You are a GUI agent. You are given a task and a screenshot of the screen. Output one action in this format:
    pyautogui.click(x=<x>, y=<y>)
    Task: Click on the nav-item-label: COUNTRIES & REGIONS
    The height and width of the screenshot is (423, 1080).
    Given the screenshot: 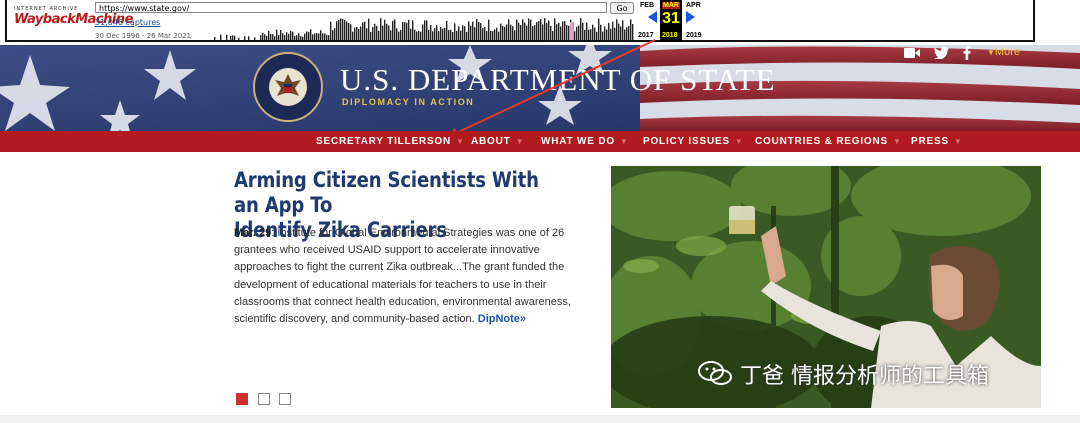 What is the action you would take?
    pyautogui.click(x=821, y=141)
    